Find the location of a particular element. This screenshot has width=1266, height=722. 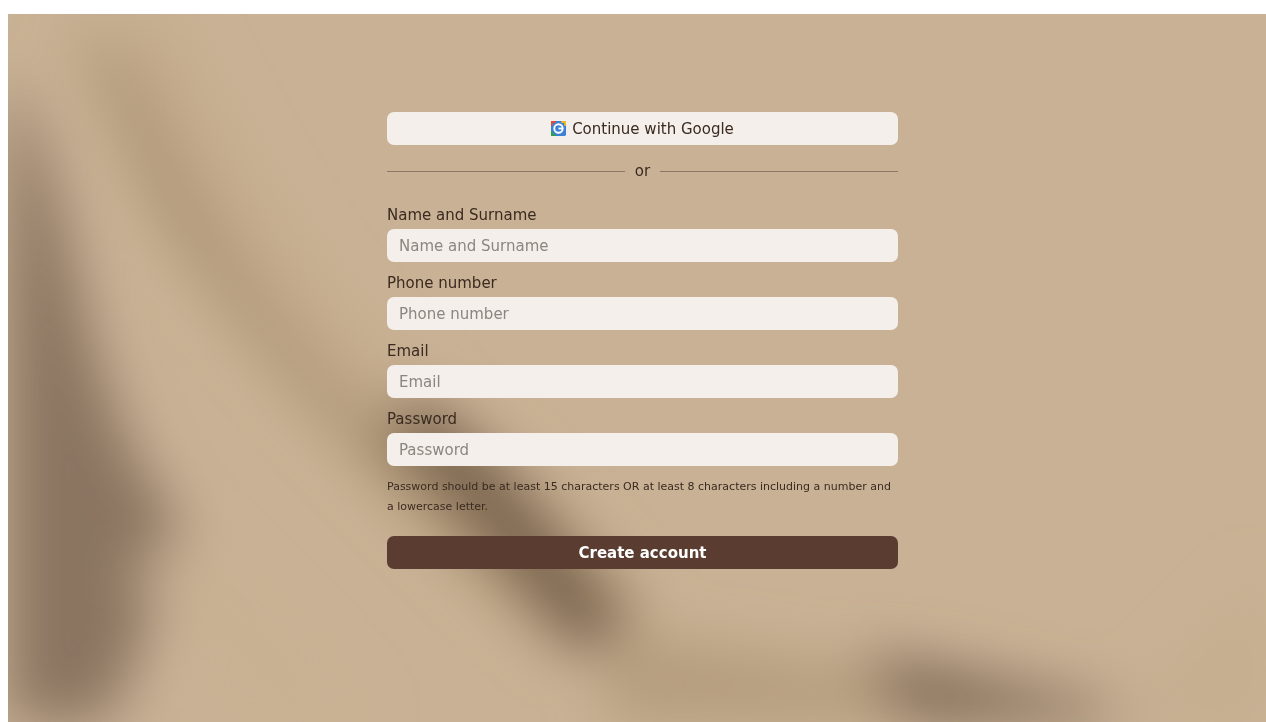

input-field: Phone number is located at coordinates (642, 313).